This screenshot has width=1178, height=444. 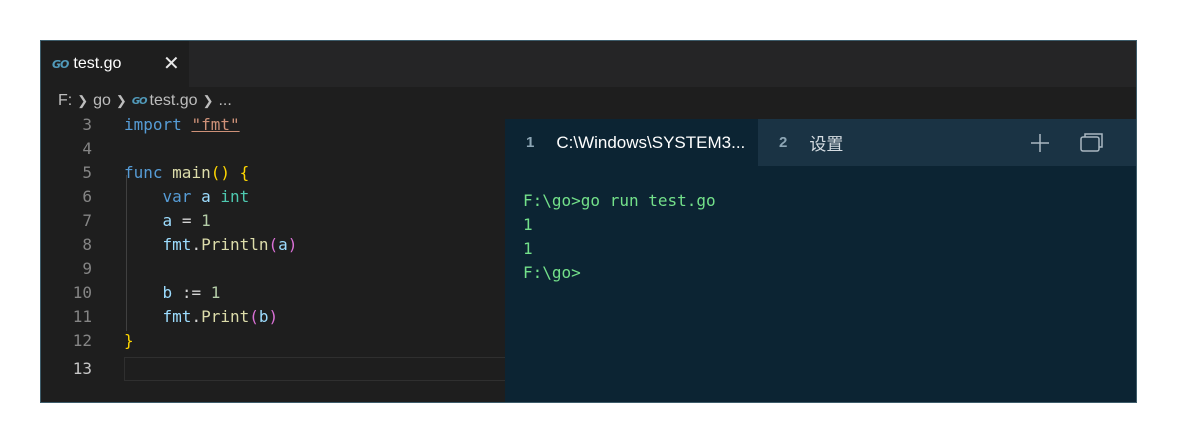 What do you see at coordinates (826, 144) in the screenshot?
I see `terminal-tab-label: 设置` at bounding box center [826, 144].